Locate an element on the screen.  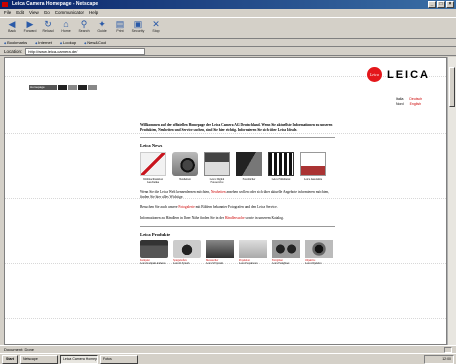
guide-icon: ✦ is located at coordinates (102, 24).